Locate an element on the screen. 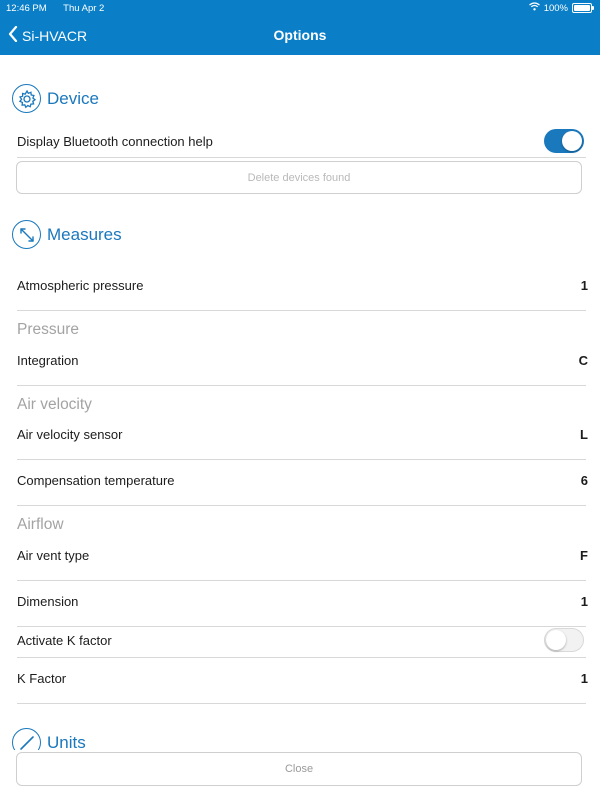 This screenshot has height=800, width=600. status-date: Thu Apr 2 is located at coordinates (84, 8).